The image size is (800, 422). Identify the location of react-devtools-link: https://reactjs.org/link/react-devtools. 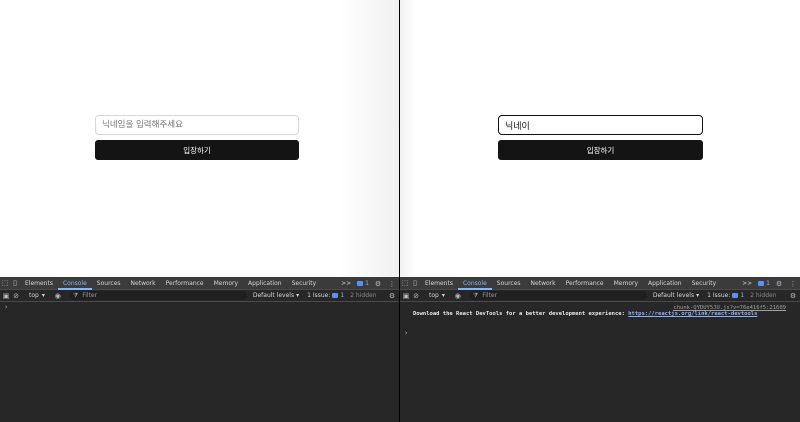
(692, 314).